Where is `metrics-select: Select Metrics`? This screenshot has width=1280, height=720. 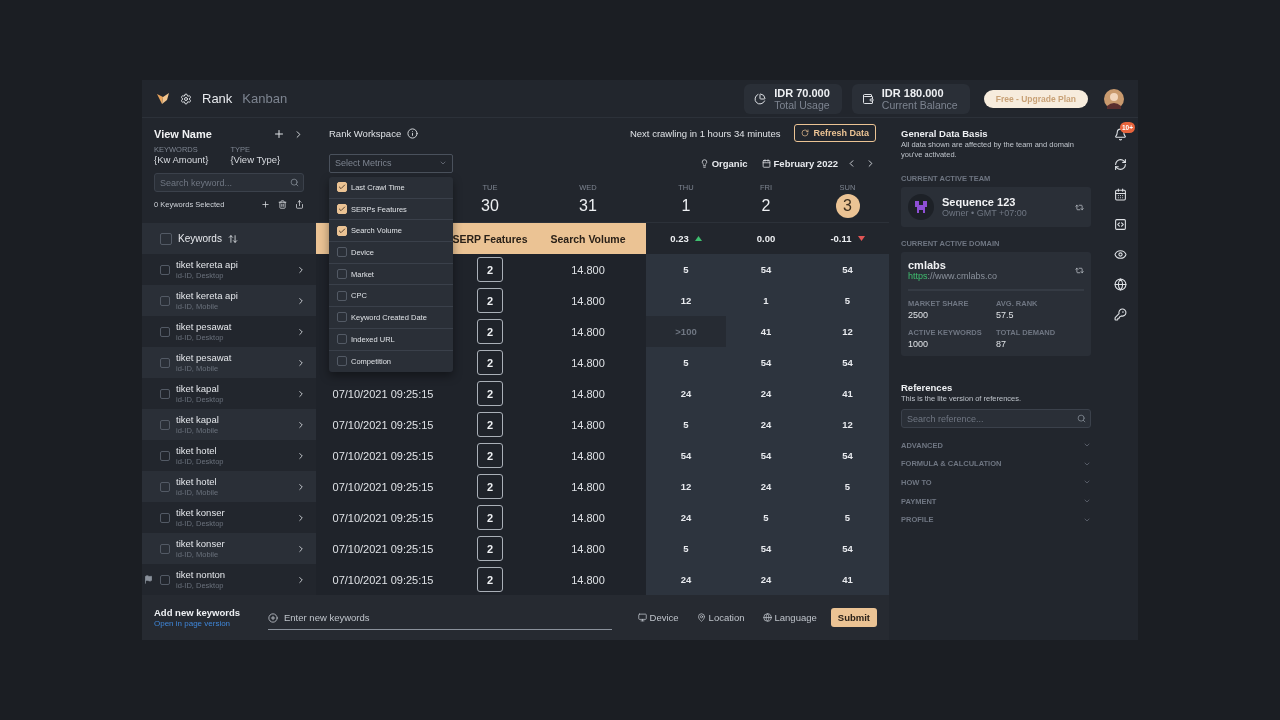 metrics-select: Select Metrics is located at coordinates (391, 163).